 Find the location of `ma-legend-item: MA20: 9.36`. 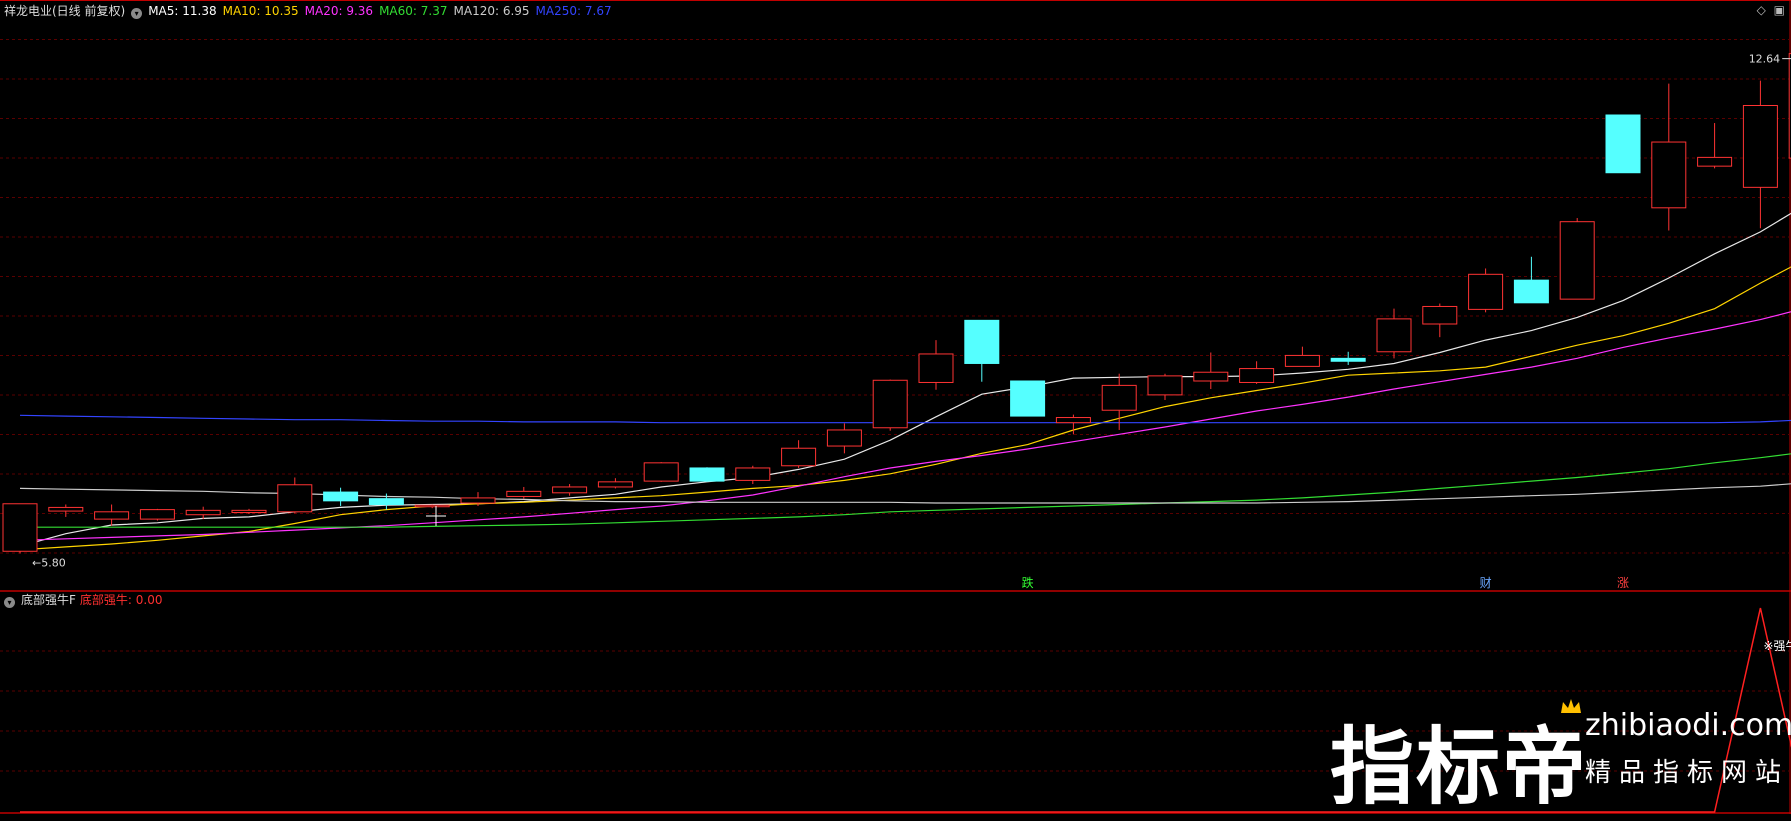

ma-legend-item: MA20: 9.36 is located at coordinates (339, 11).